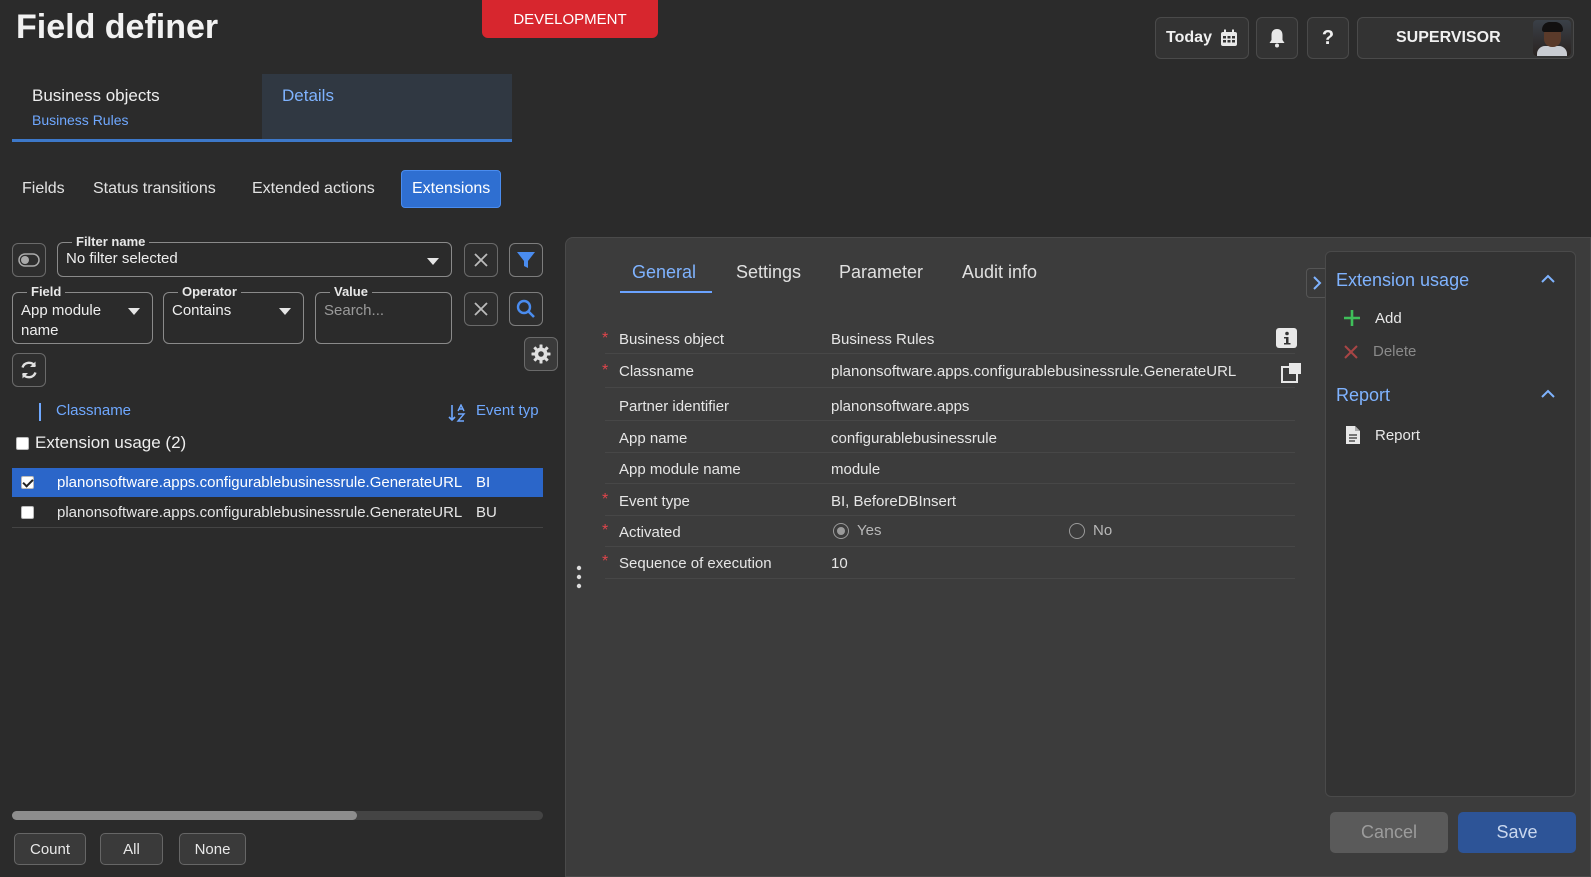 The image size is (1591, 877). What do you see at coordinates (82, 314) in the screenshot?
I see `field-select: Field App module name` at bounding box center [82, 314].